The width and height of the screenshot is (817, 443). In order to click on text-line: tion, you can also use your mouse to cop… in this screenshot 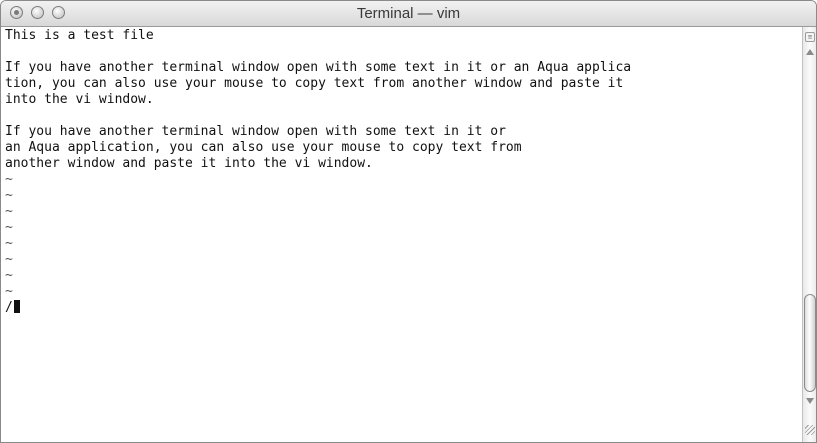, I will do `click(314, 83)`.